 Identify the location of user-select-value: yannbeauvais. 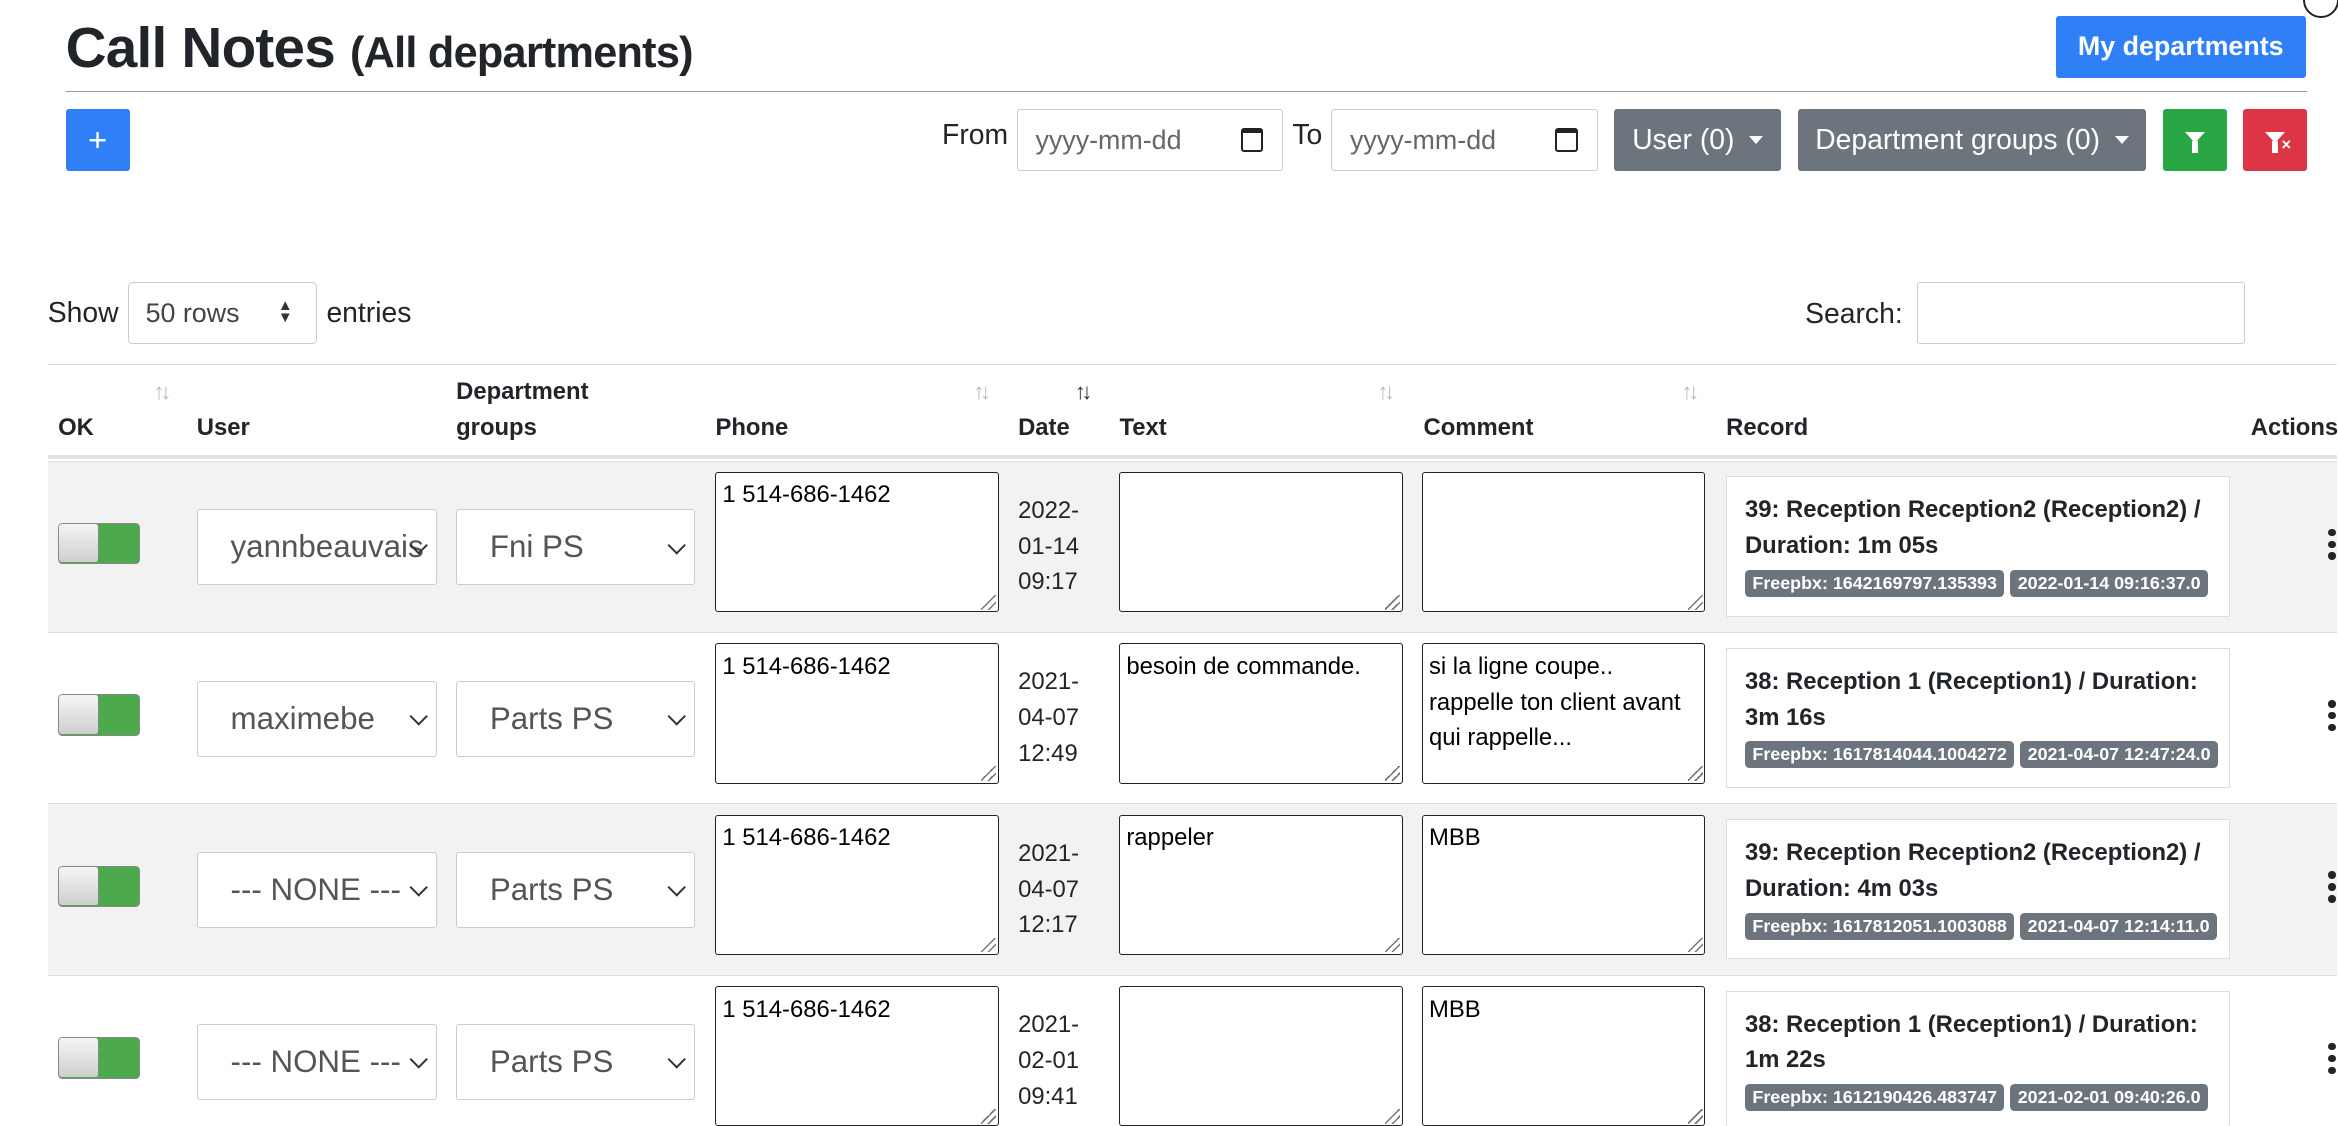
(327, 547).